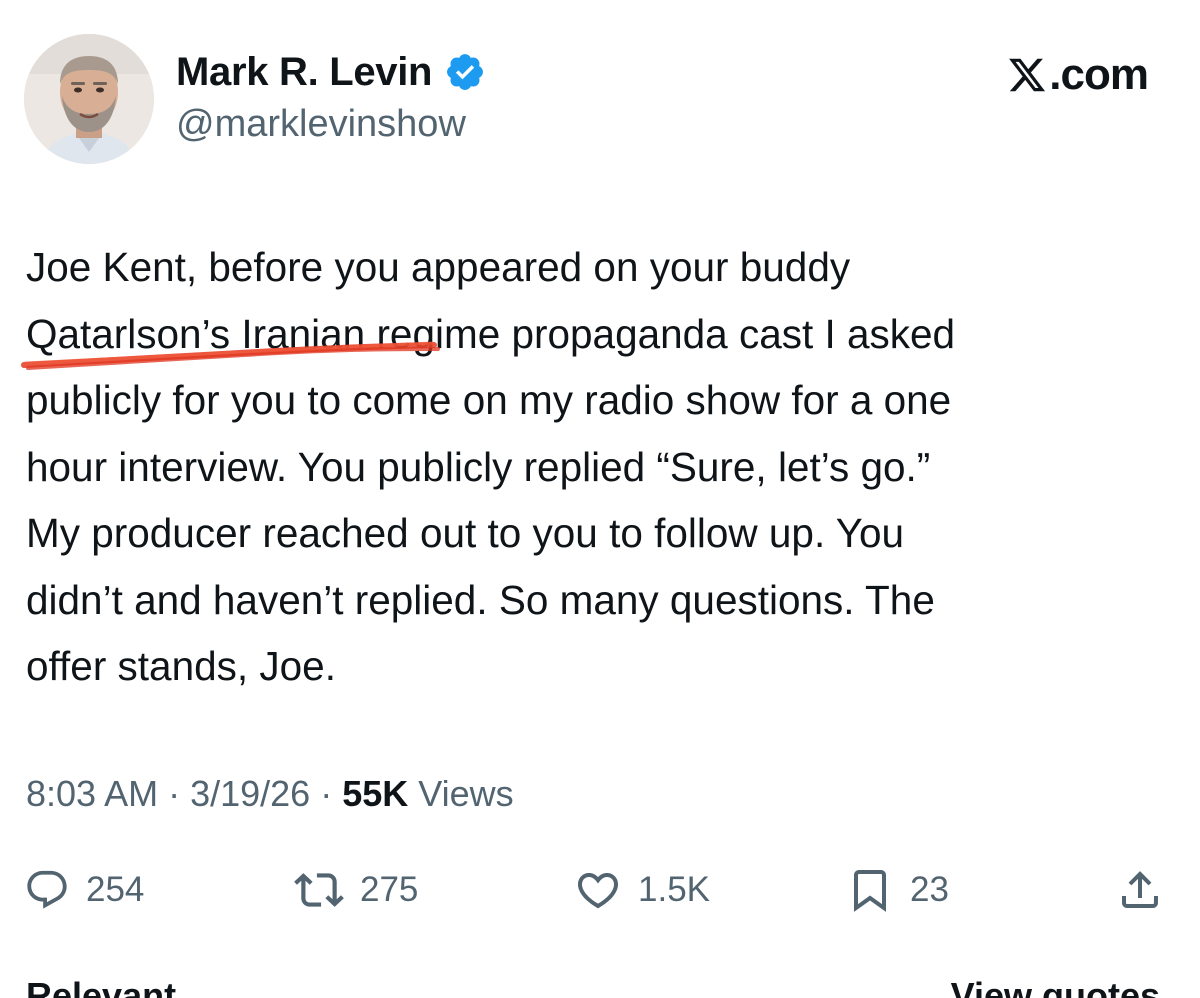  What do you see at coordinates (389, 889) in the screenshot?
I see `repost-count: 275` at bounding box center [389, 889].